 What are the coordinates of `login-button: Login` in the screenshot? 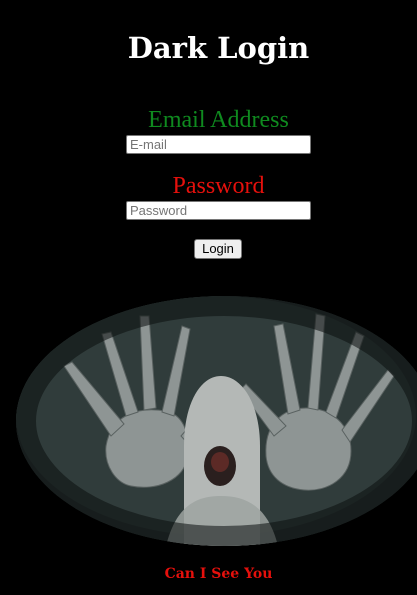 It's located at (218, 249).